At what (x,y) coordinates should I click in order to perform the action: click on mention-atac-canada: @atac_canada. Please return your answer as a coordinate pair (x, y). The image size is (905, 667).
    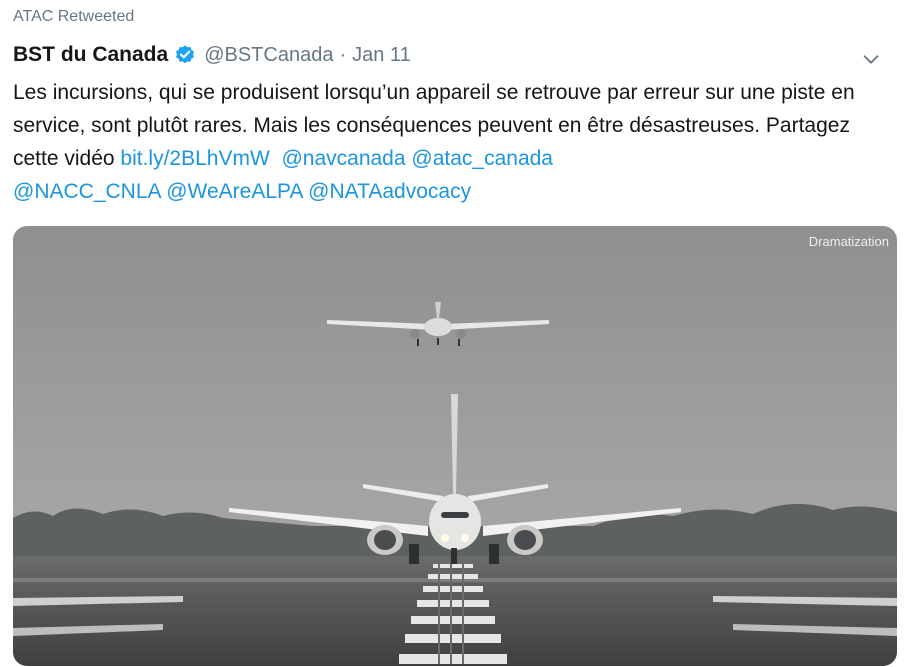
    Looking at the image, I should click on (482, 158).